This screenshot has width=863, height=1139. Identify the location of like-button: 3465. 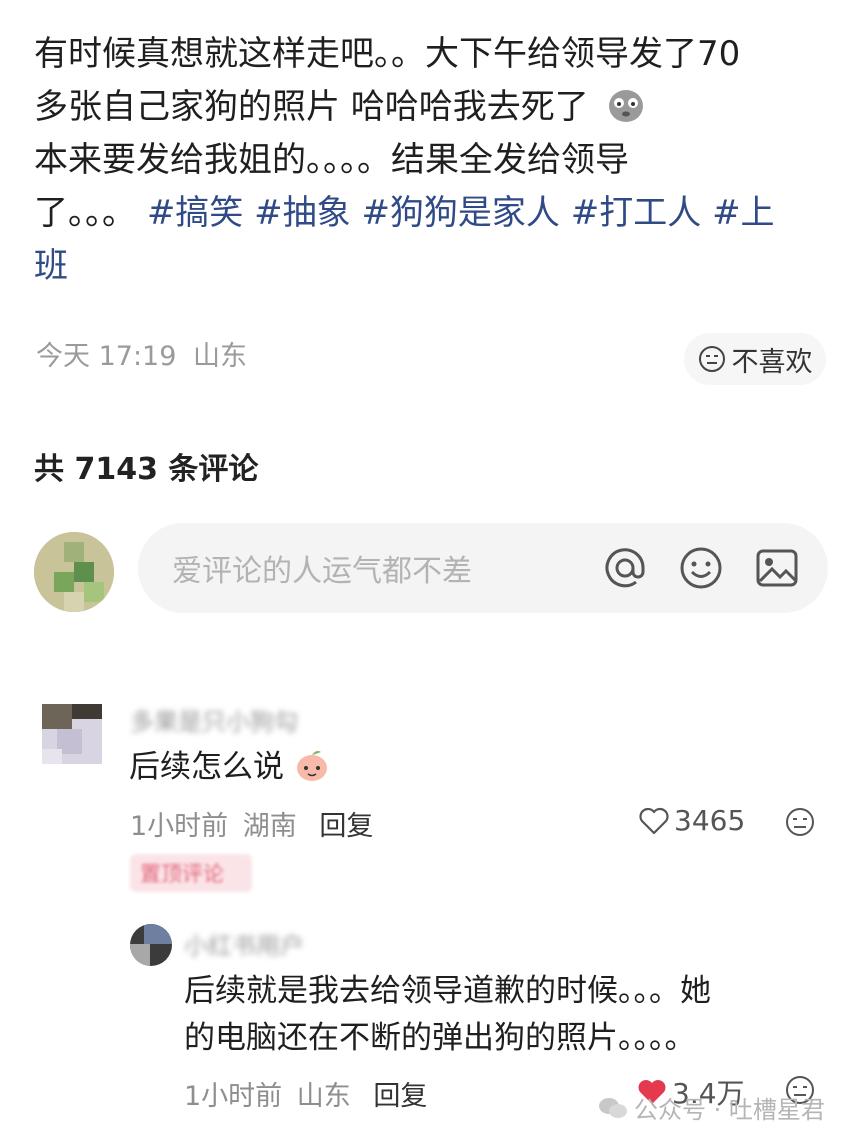
(691, 820).